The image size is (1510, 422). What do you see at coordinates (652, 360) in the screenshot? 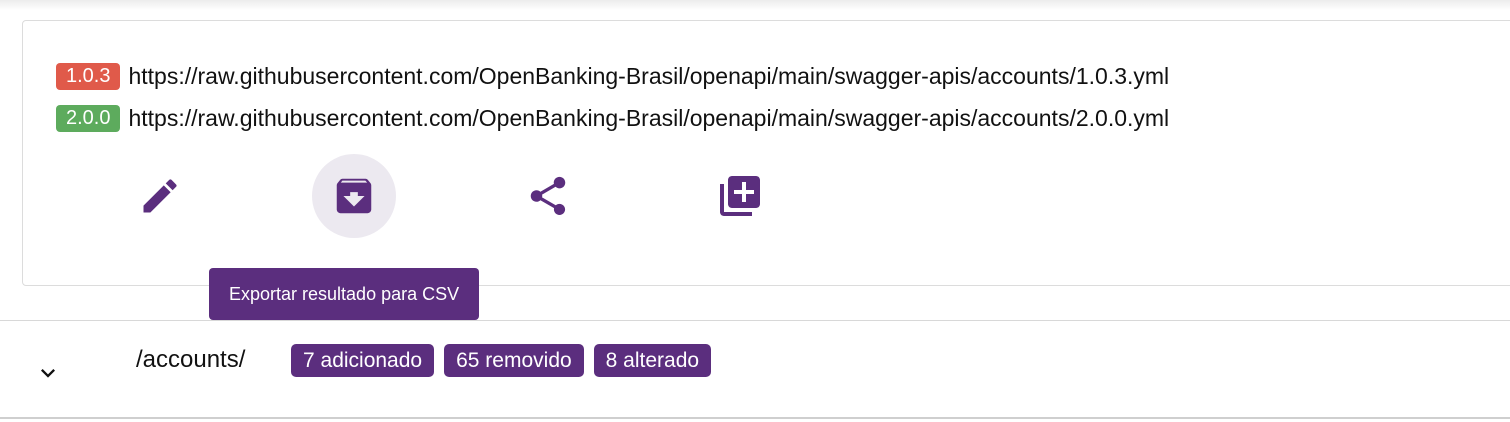
I see `changed-chip: 8 alterado` at bounding box center [652, 360].